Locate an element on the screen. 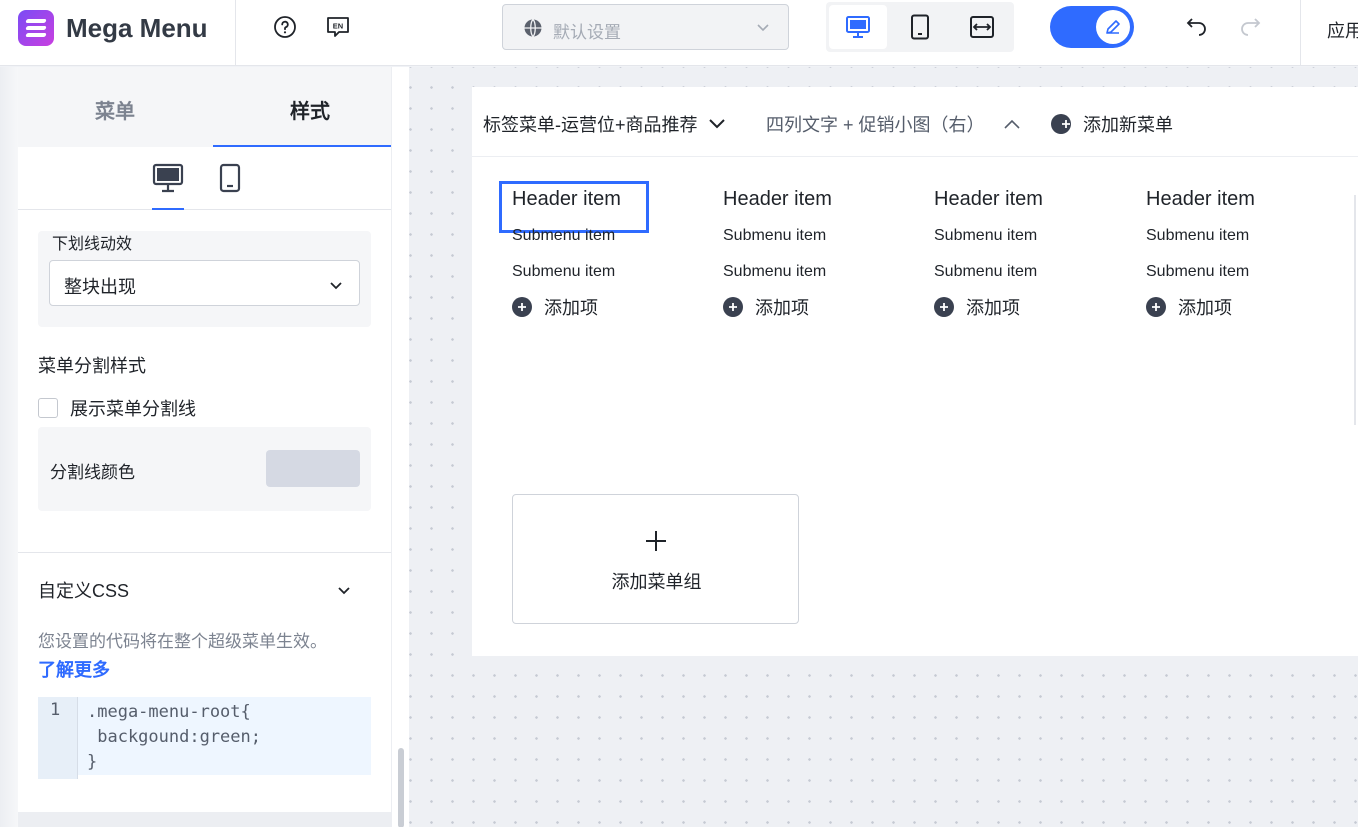 The width and height of the screenshot is (1358, 827). animation-setting-card: 下划线动效 整块出现 is located at coordinates (204, 279).